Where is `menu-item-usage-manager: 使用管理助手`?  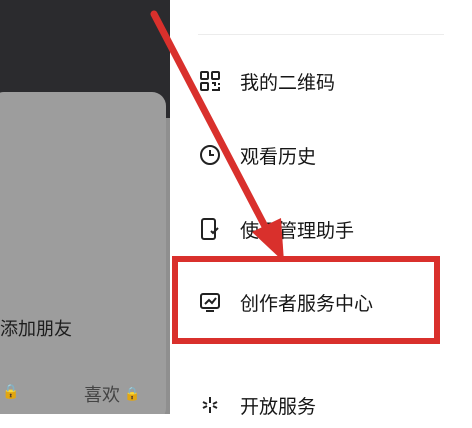
menu-item-usage-manager: 使用管理助手 is located at coordinates (328, 229).